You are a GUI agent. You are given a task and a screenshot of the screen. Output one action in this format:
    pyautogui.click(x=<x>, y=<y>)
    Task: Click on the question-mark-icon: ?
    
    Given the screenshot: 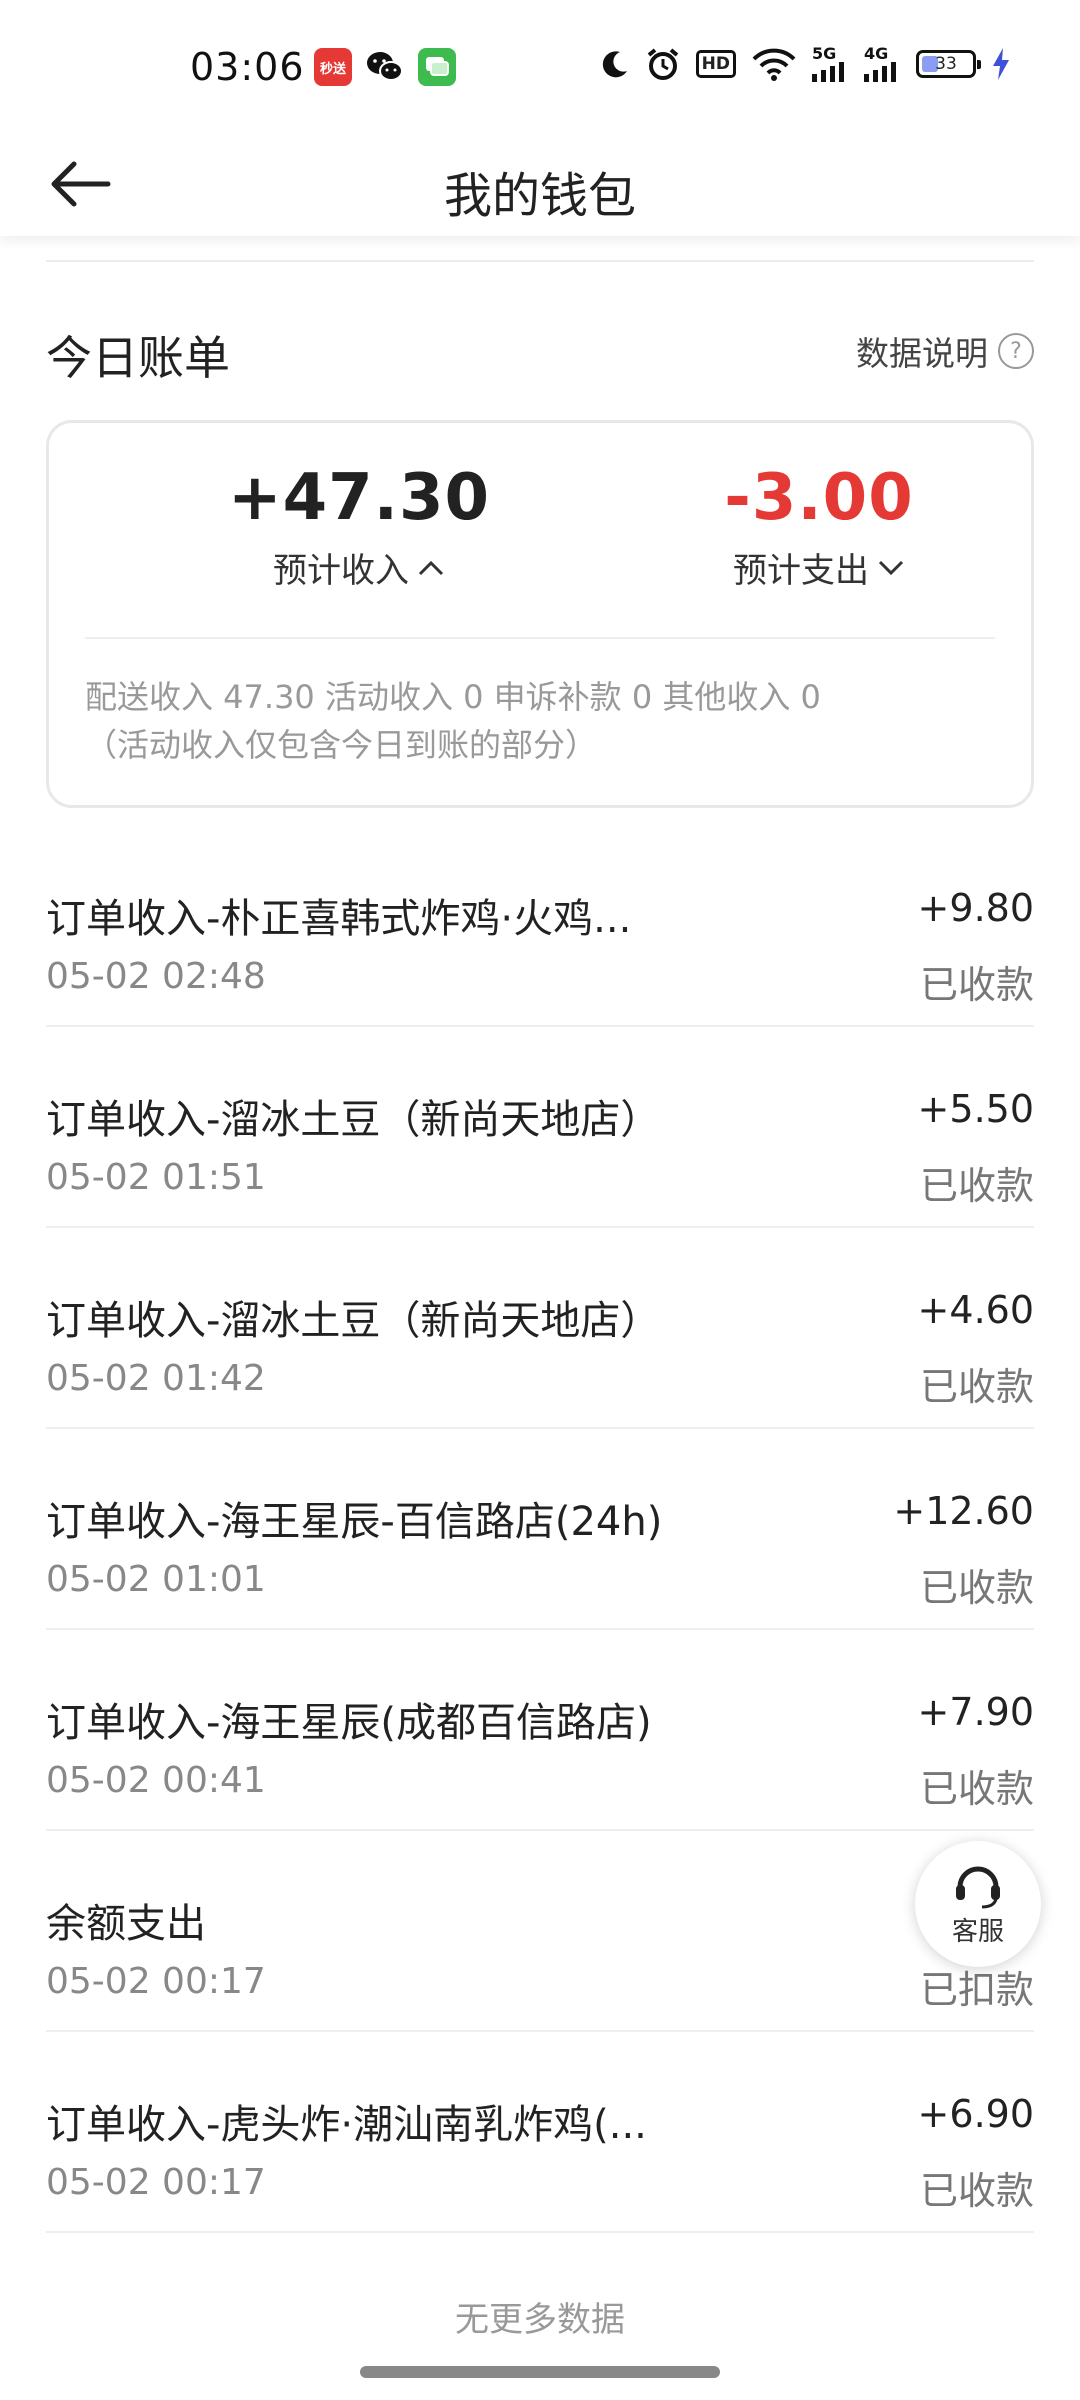 What is the action you would take?
    pyautogui.click(x=1016, y=351)
    